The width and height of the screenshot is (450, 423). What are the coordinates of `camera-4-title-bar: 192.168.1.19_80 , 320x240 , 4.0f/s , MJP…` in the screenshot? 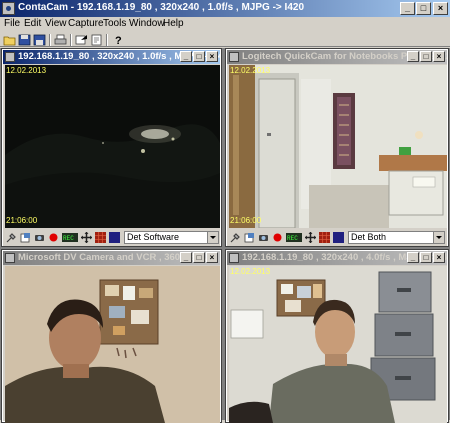 It's located at (337, 258).